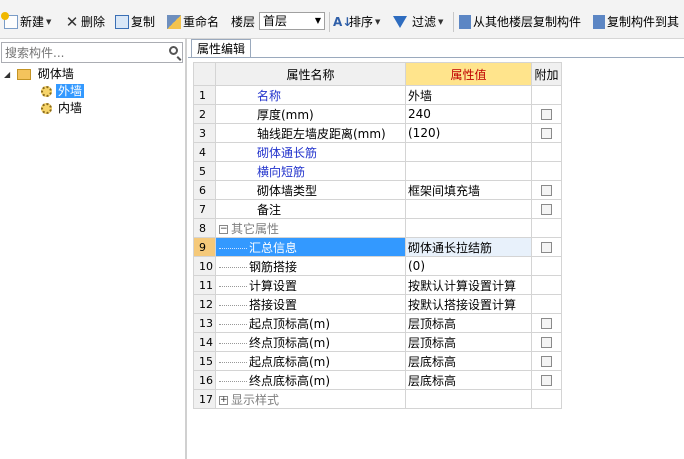  Describe the element at coordinates (377, 209) in the screenshot. I see `table-row: 7 备注` at that location.